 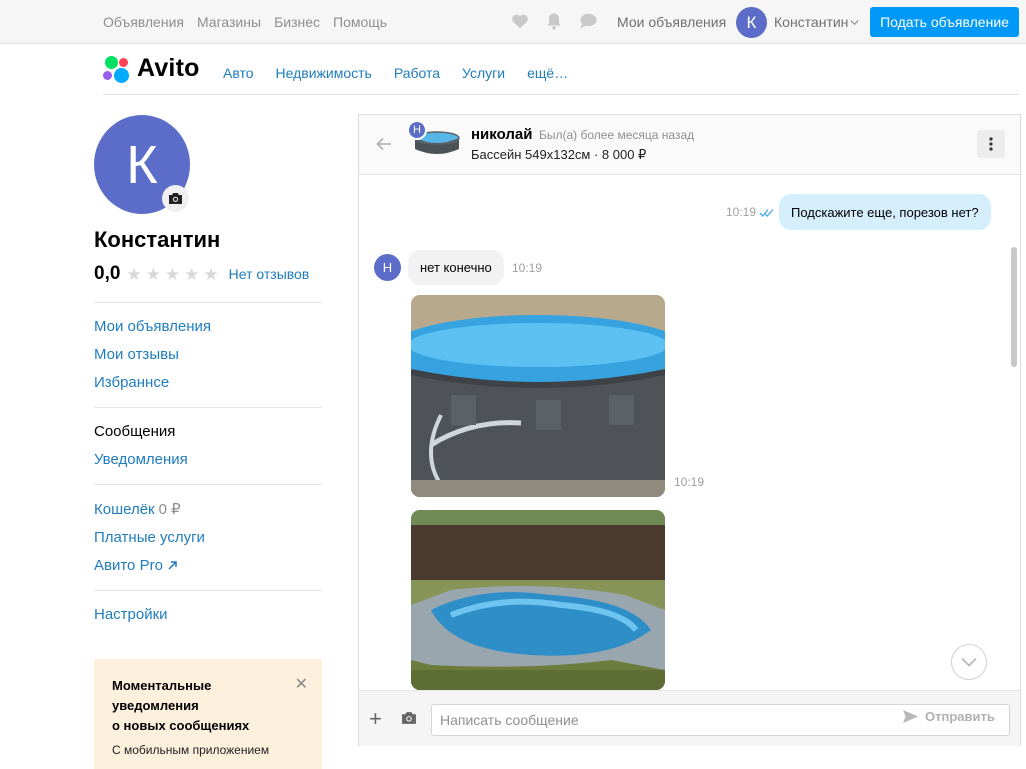 What do you see at coordinates (689, 718) in the screenshot?
I see `chat-composer: + Отправить` at bounding box center [689, 718].